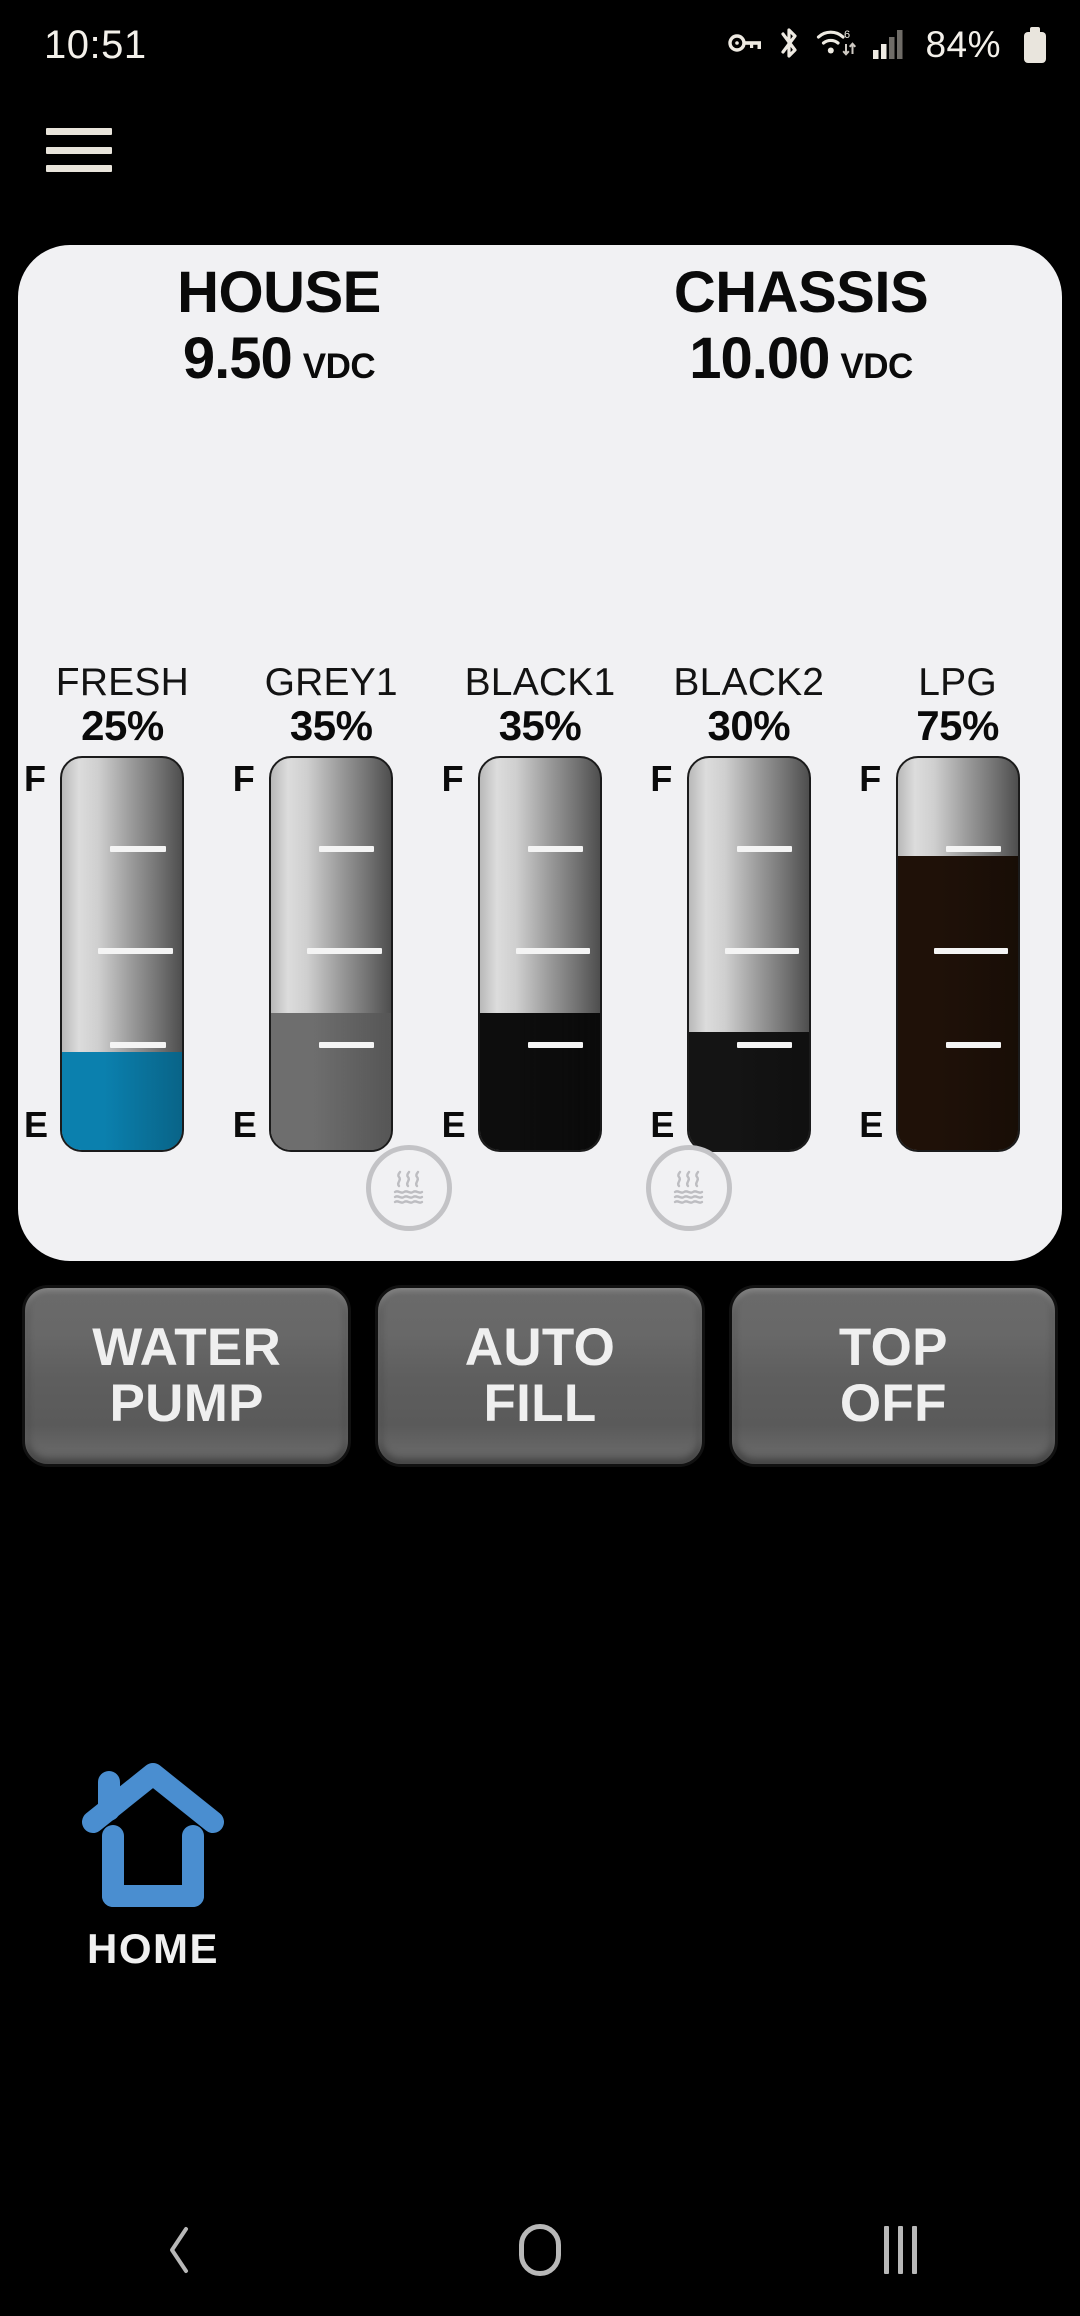 Image resolution: width=1080 pixels, height=2316 pixels. Describe the element at coordinates (749, 725) in the screenshot. I see `tank-percent-label: 30%` at that location.